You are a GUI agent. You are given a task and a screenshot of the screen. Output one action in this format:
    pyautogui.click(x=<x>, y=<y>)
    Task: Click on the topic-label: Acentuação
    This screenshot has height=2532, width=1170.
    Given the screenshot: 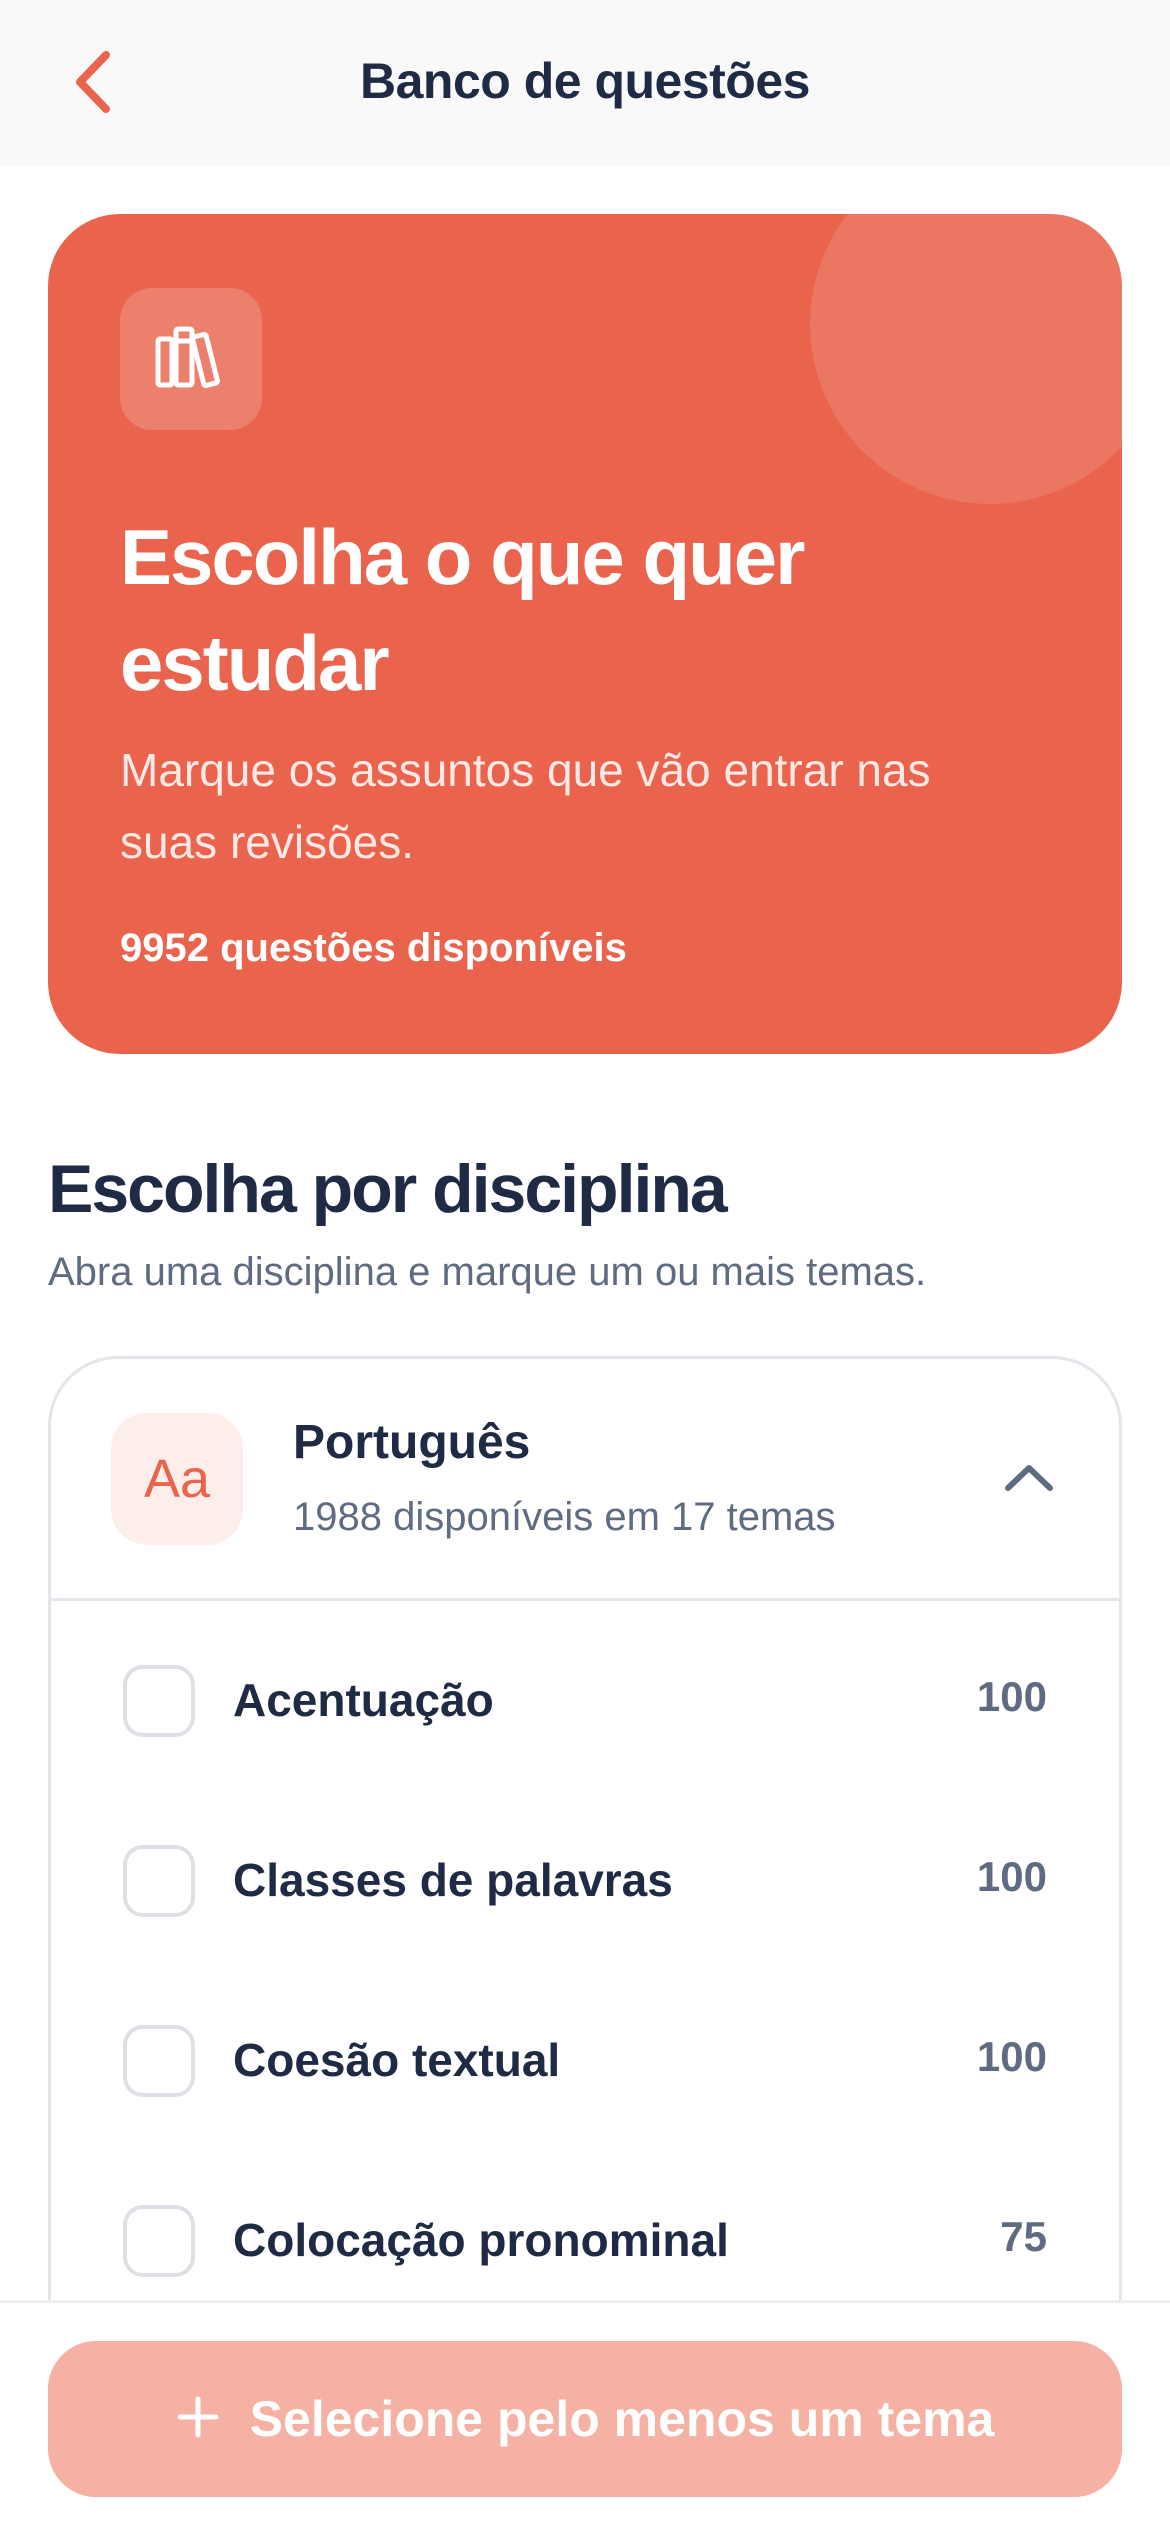 What is the action you would take?
    pyautogui.click(x=363, y=1700)
    